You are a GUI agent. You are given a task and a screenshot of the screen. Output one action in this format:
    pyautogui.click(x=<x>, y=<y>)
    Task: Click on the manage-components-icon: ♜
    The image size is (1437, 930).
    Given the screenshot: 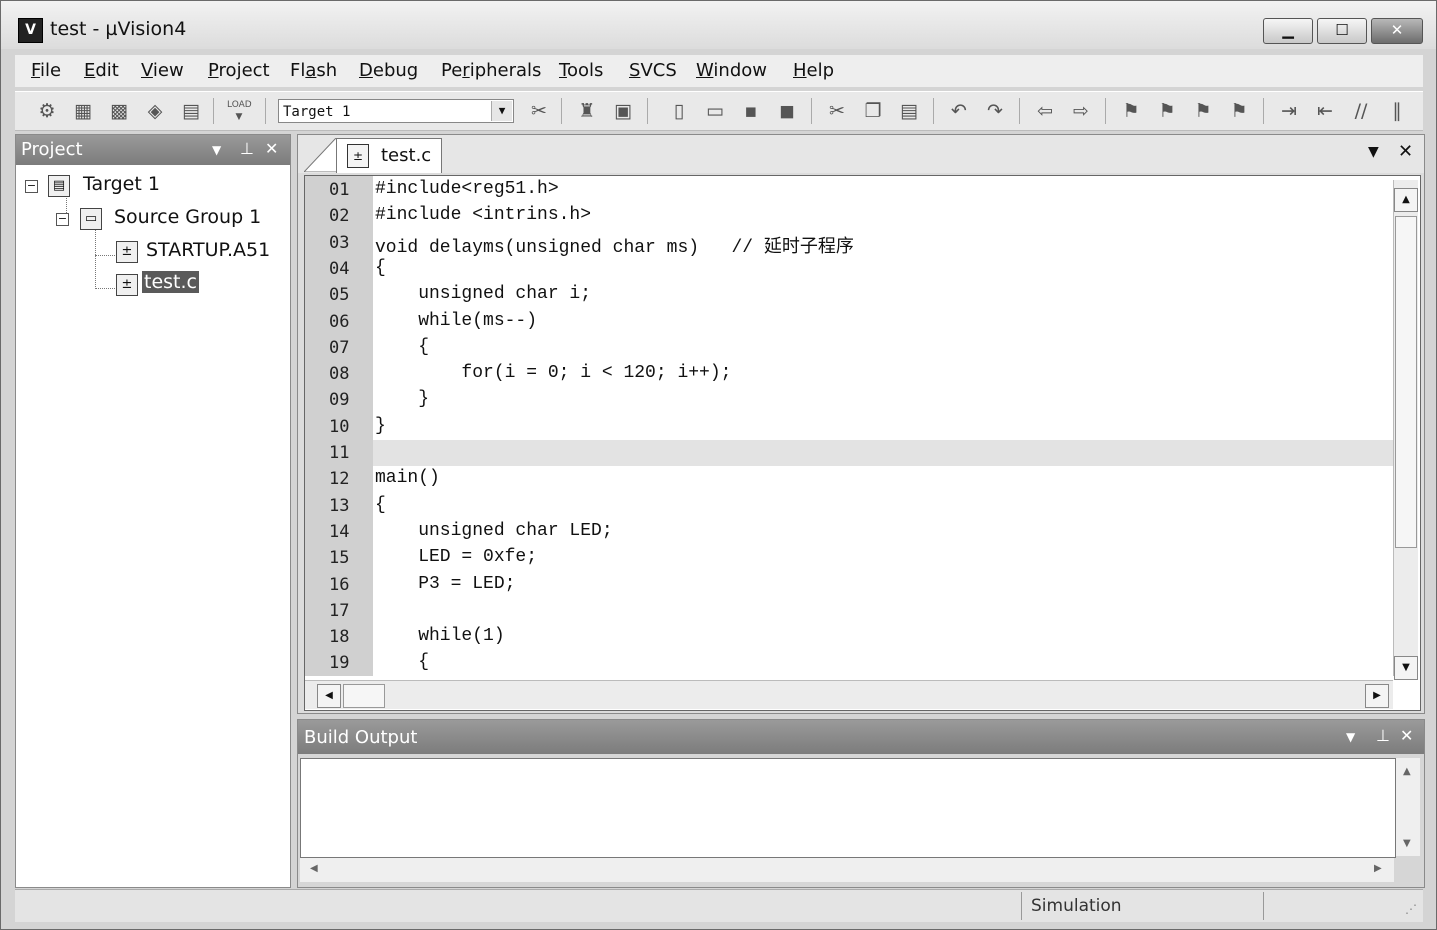 What is the action you would take?
    pyautogui.click(x=587, y=111)
    